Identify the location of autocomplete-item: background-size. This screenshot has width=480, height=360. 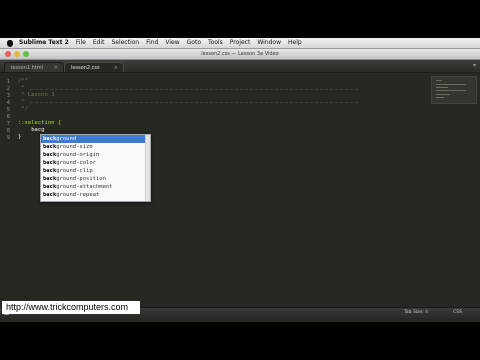
(95, 147).